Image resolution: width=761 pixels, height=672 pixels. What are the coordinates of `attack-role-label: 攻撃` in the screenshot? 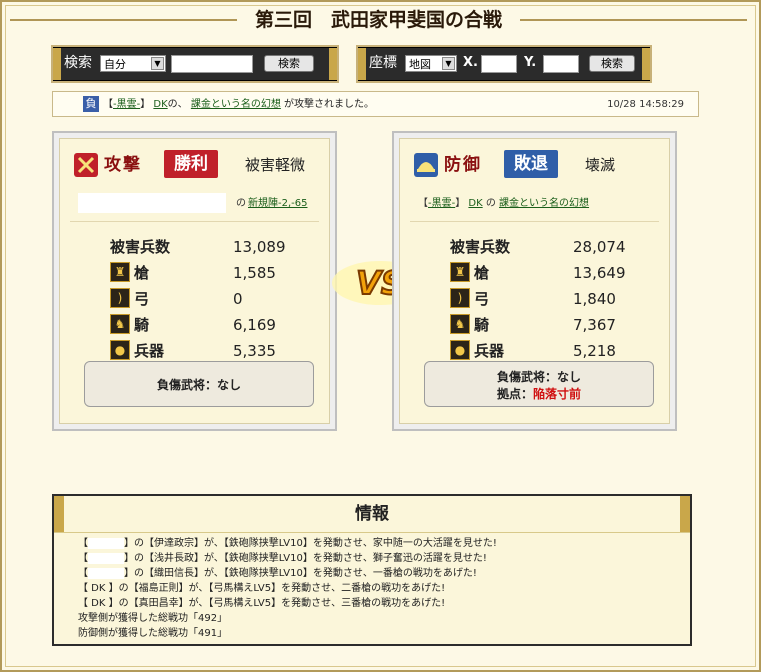 It's located at (123, 165).